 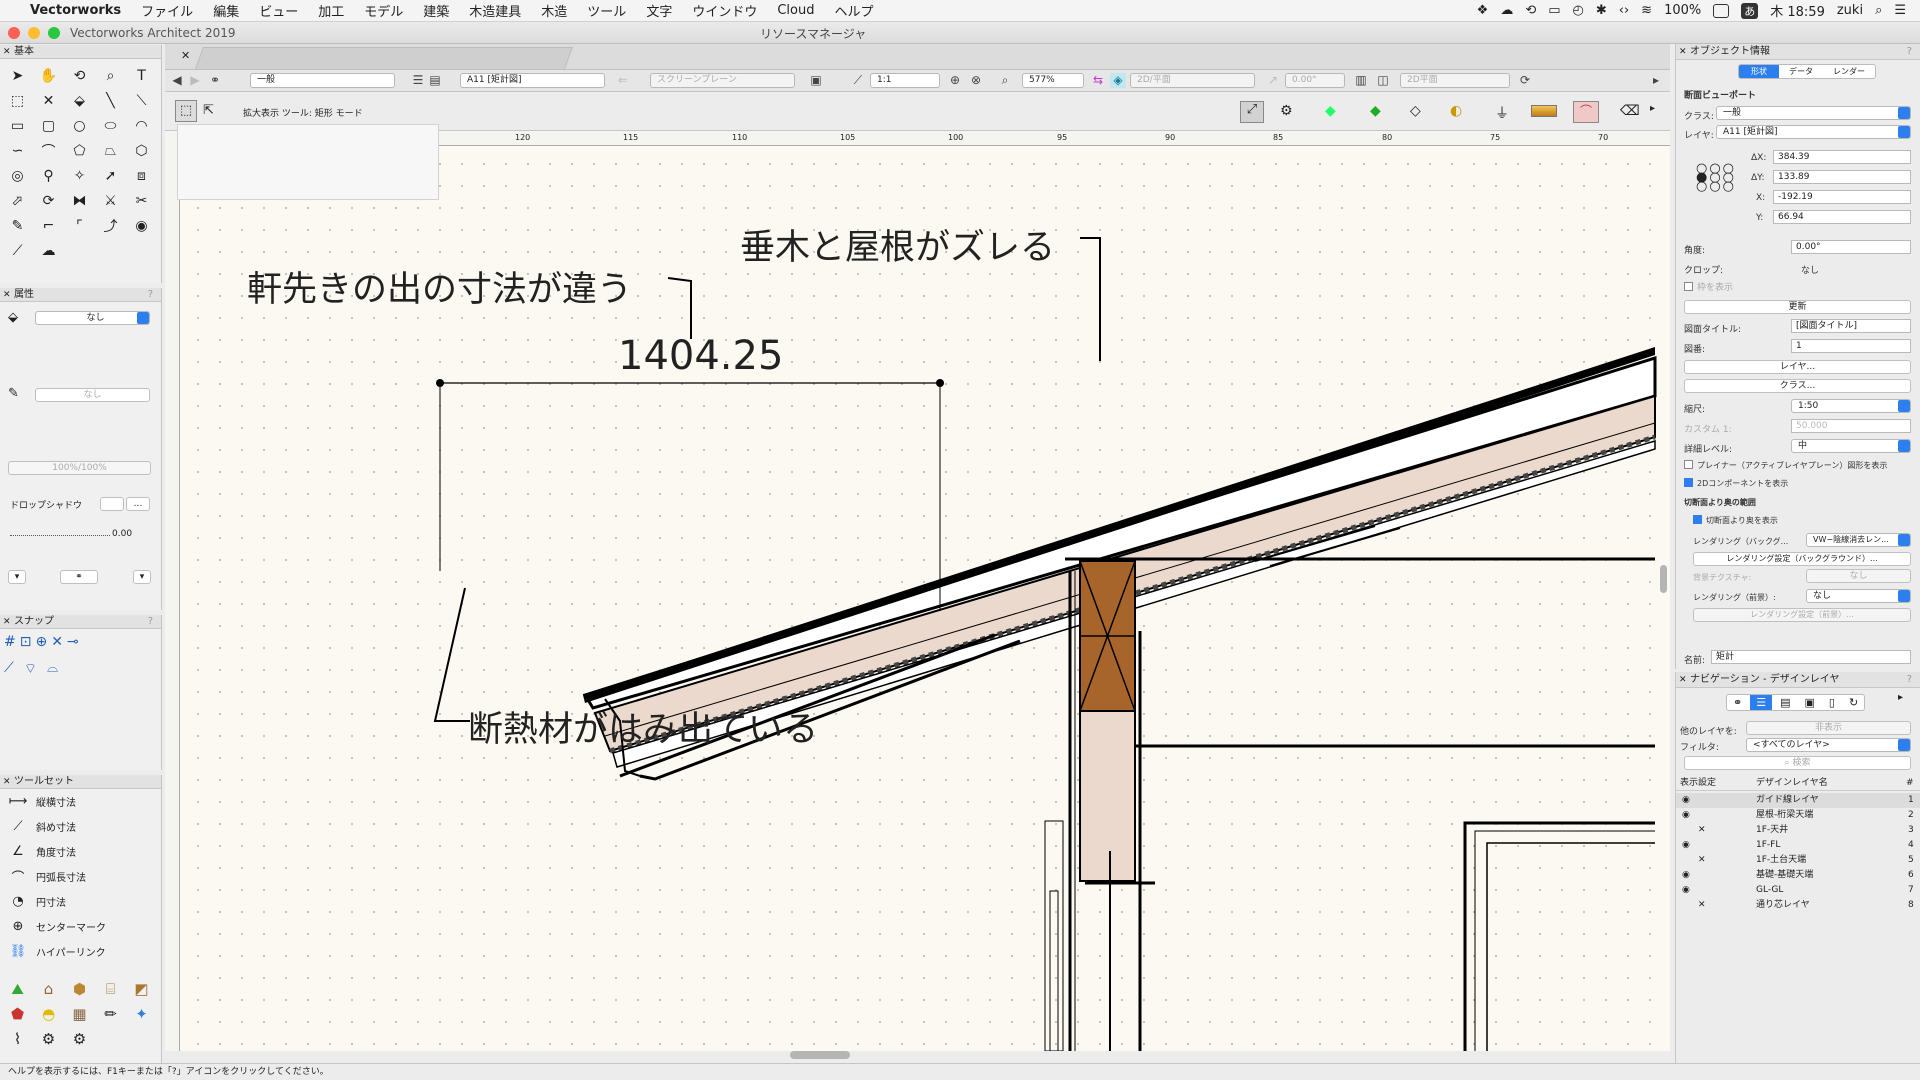 I want to click on drawing-number-field: 1, so click(x=1851, y=346).